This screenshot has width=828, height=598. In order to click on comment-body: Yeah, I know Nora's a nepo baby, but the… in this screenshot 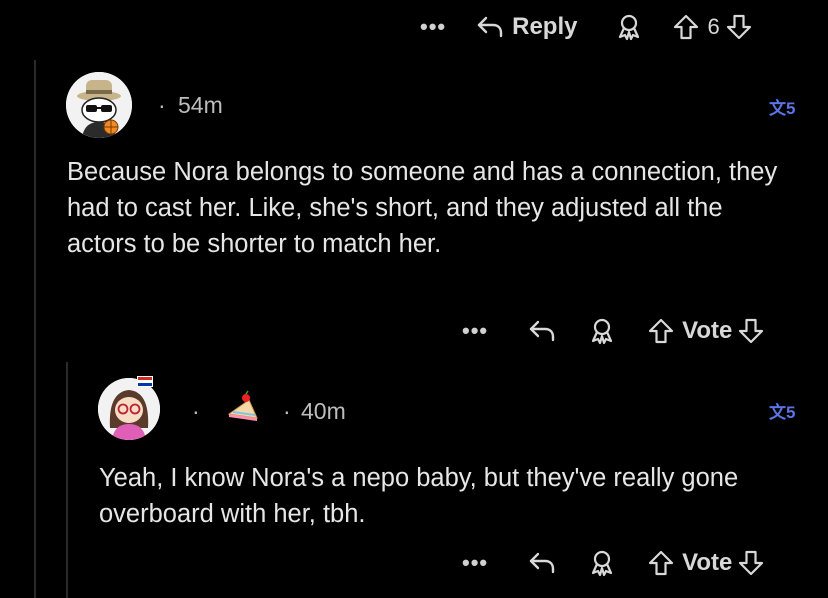, I will do `click(419, 496)`.